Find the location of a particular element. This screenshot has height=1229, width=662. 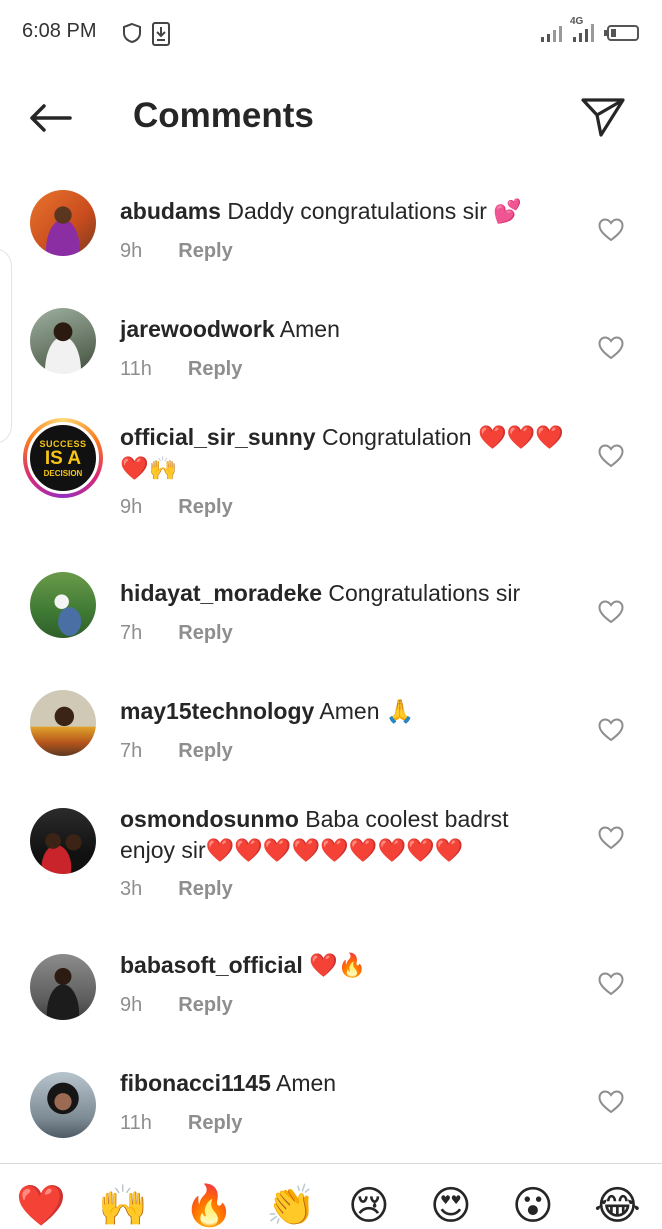

shield-icon is located at coordinates (132, 33).